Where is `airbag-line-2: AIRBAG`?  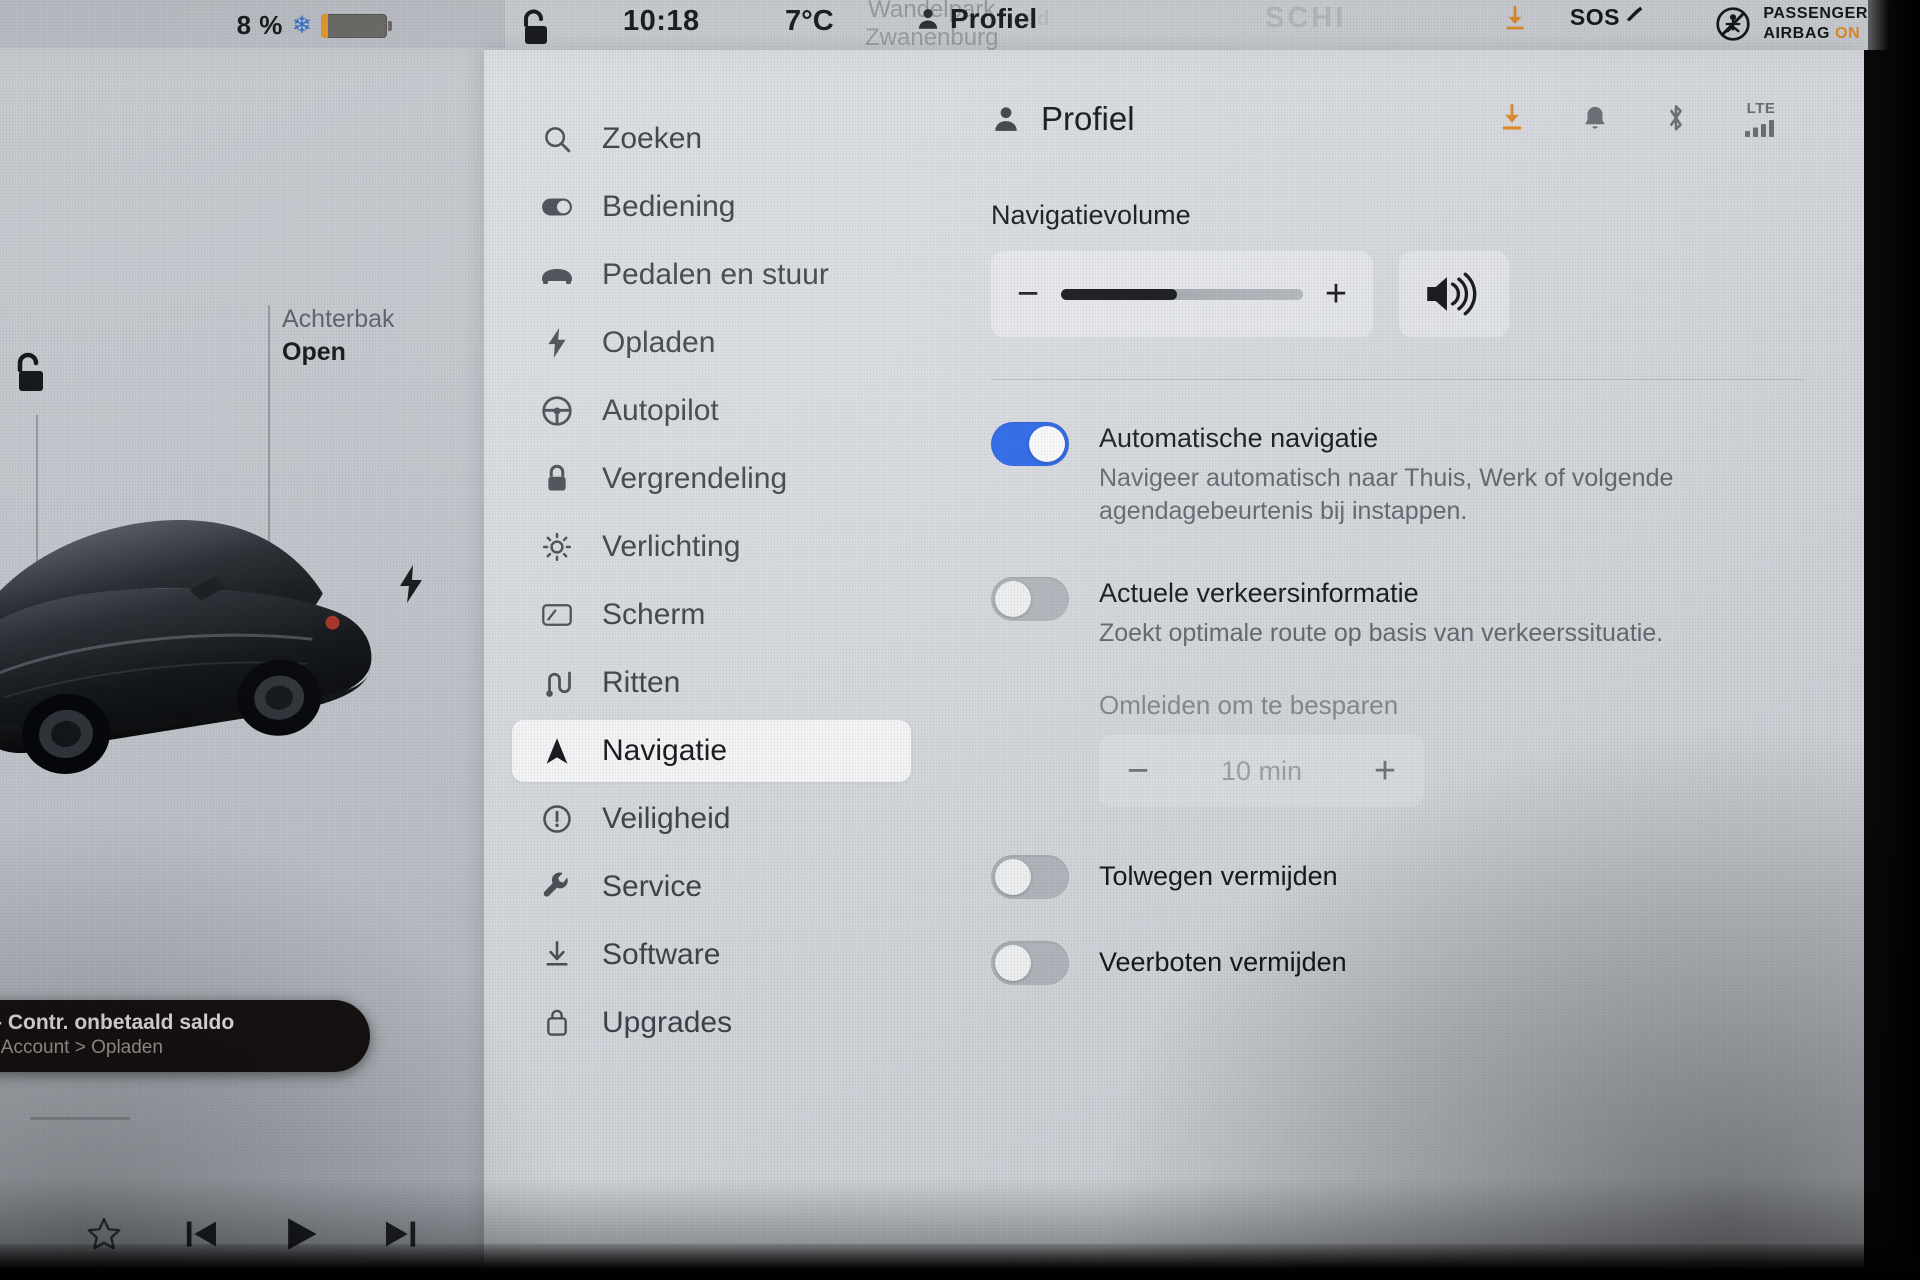
airbag-line-2: AIRBAG is located at coordinates (1797, 33).